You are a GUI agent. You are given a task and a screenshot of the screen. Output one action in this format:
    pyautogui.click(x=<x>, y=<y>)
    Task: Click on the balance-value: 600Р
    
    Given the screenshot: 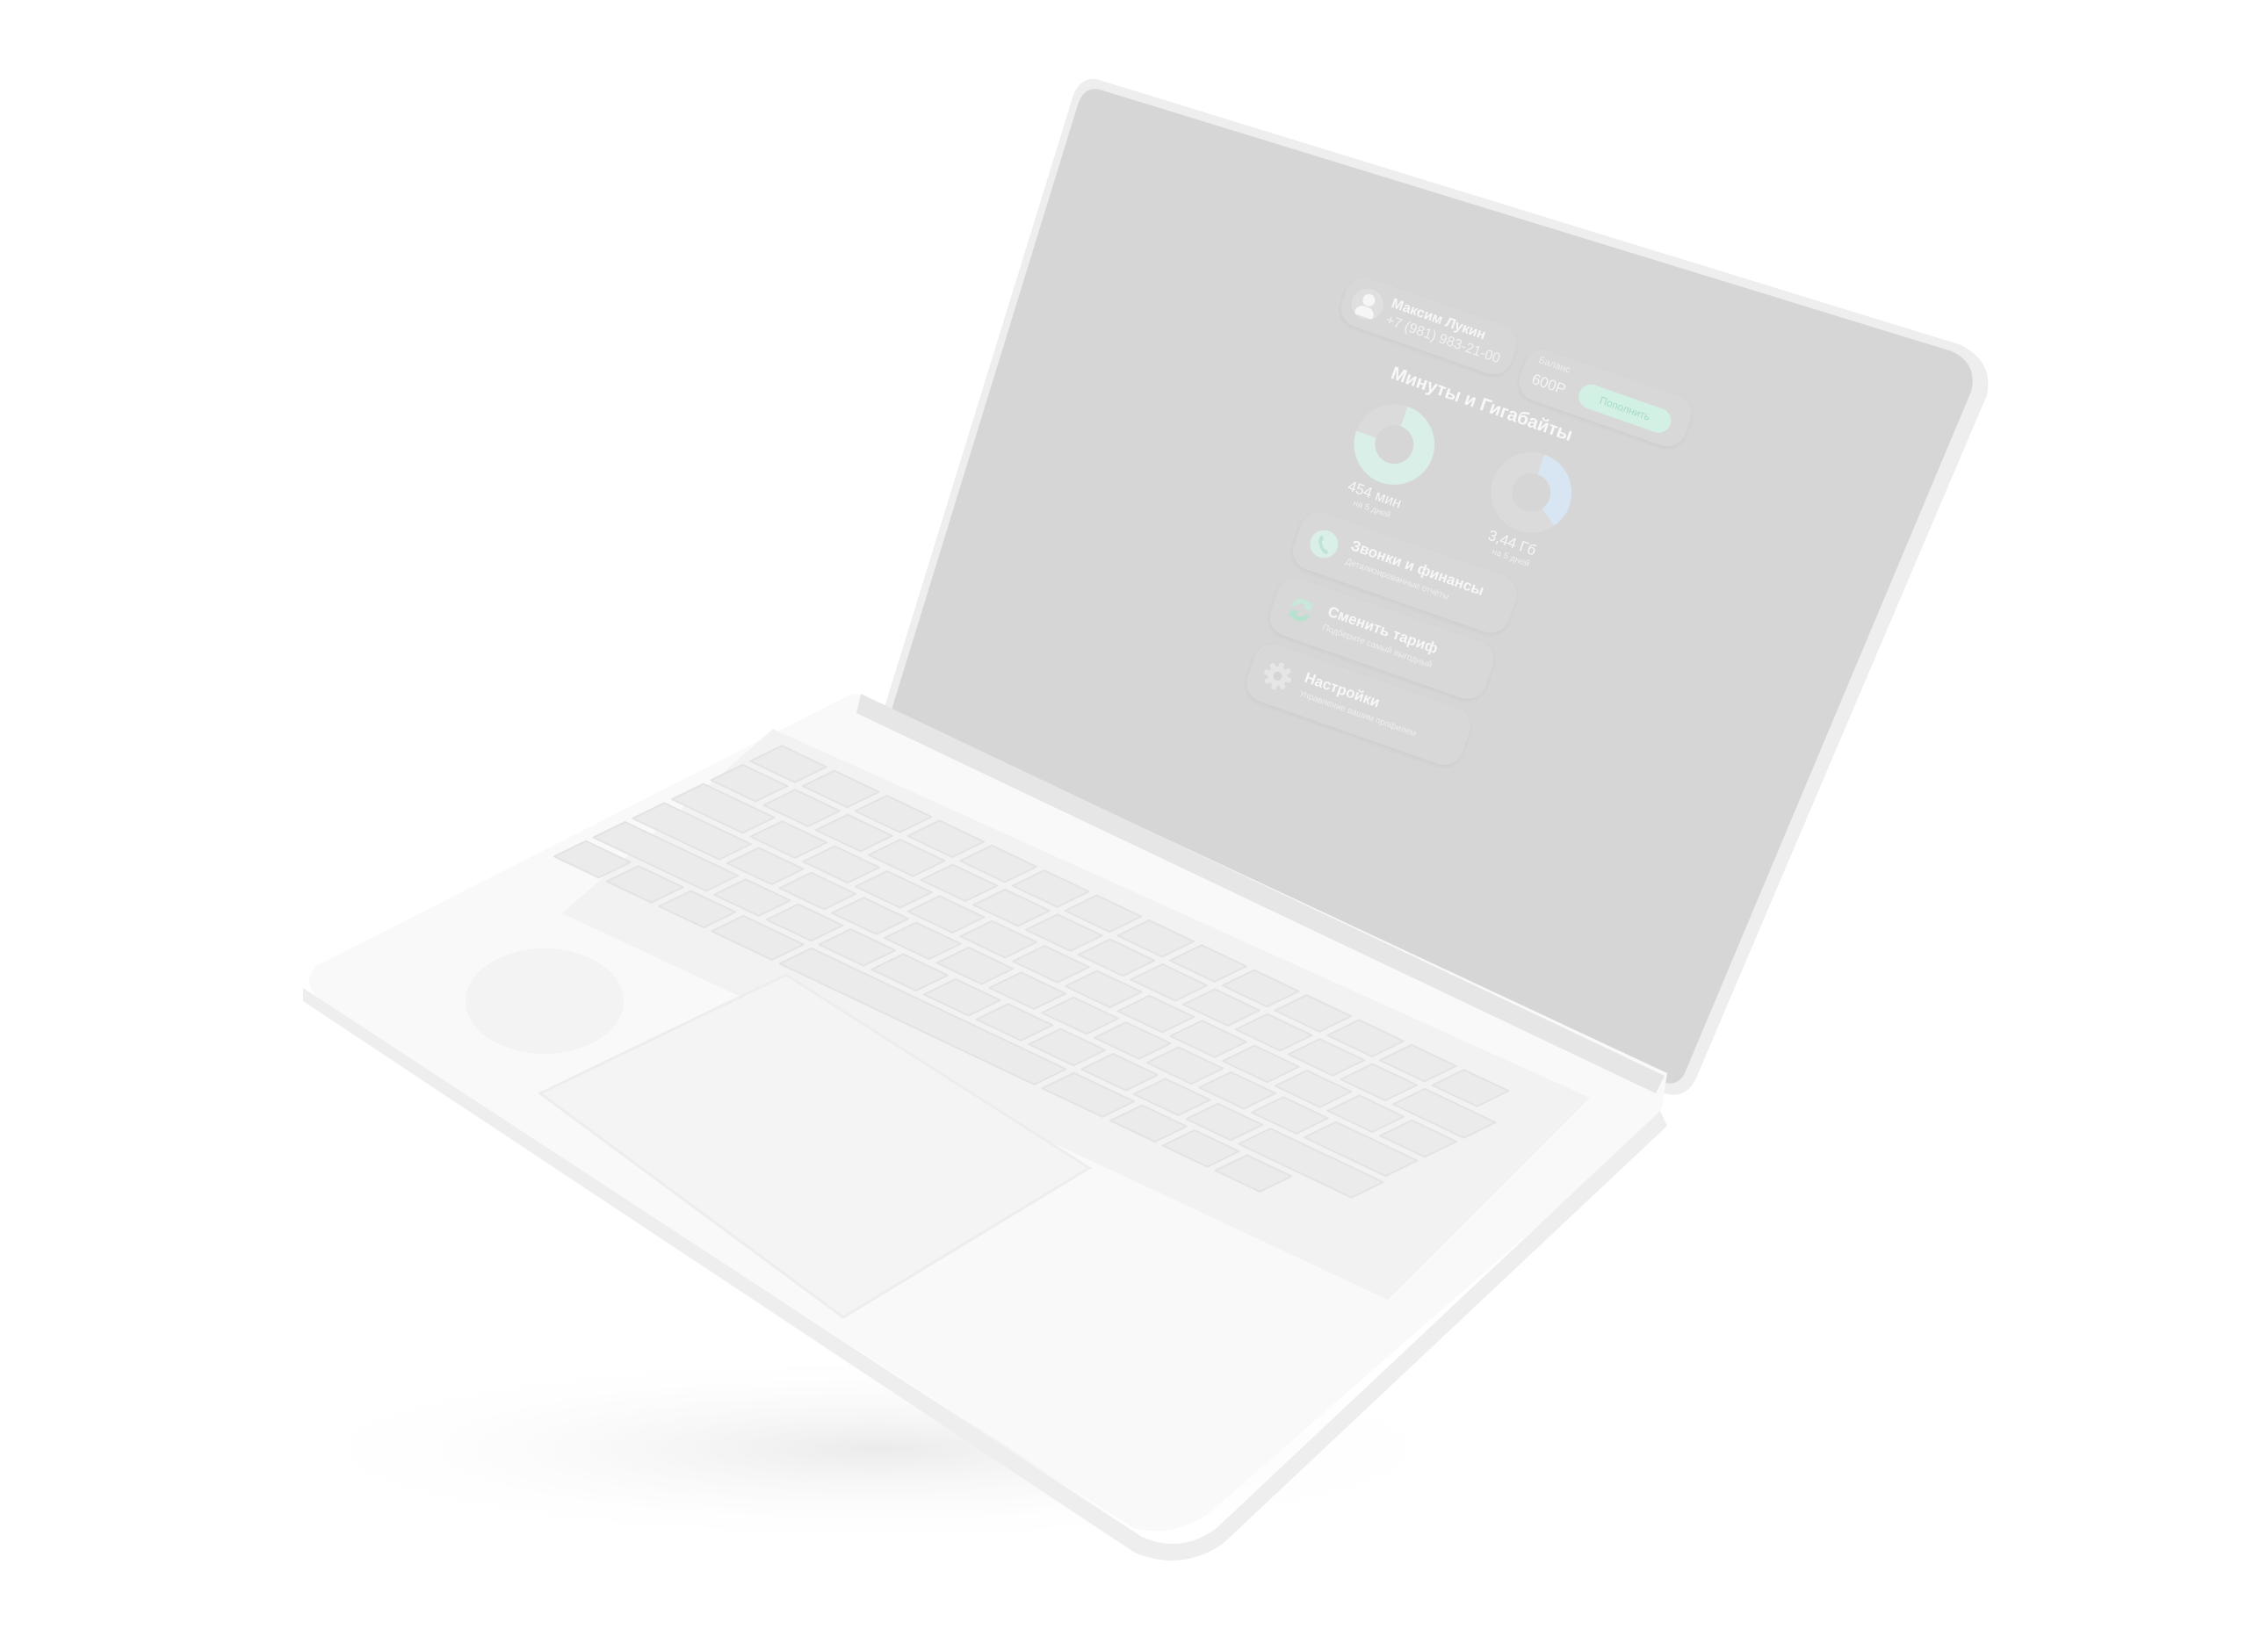 What is the action you would take?
    pyautogui.click(x=1549, y=384)
    